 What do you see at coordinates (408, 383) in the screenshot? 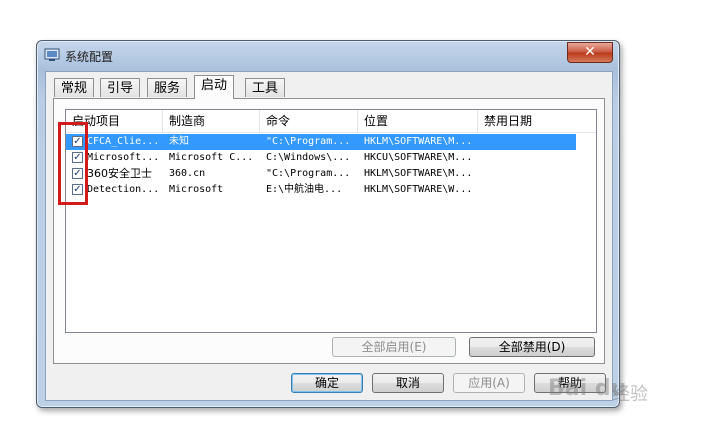
I see `cancel-button: 取消` at bounding box center [408, 383].